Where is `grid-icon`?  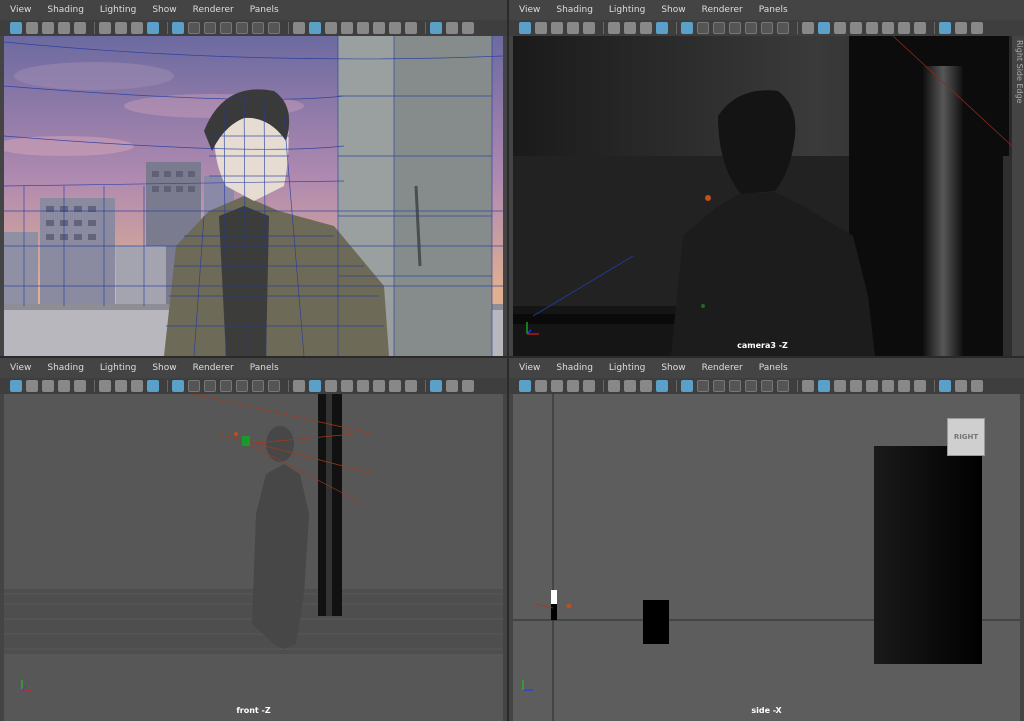 grid-icon is located at coordinates (178, 386).